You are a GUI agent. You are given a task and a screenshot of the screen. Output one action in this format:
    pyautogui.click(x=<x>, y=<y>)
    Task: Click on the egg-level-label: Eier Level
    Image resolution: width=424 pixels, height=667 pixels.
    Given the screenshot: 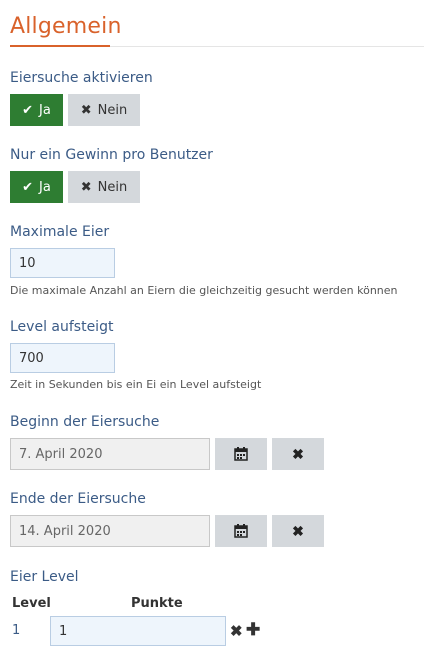 What is the action you would take?
    pyautogui.click(x=44, y=577)
    